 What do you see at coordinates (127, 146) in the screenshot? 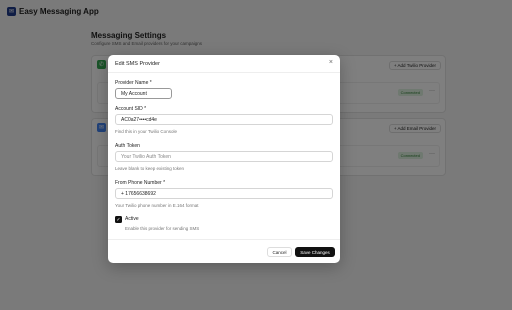
I see `auth-token-label: Auth Token` at bounding box center [127, 146].